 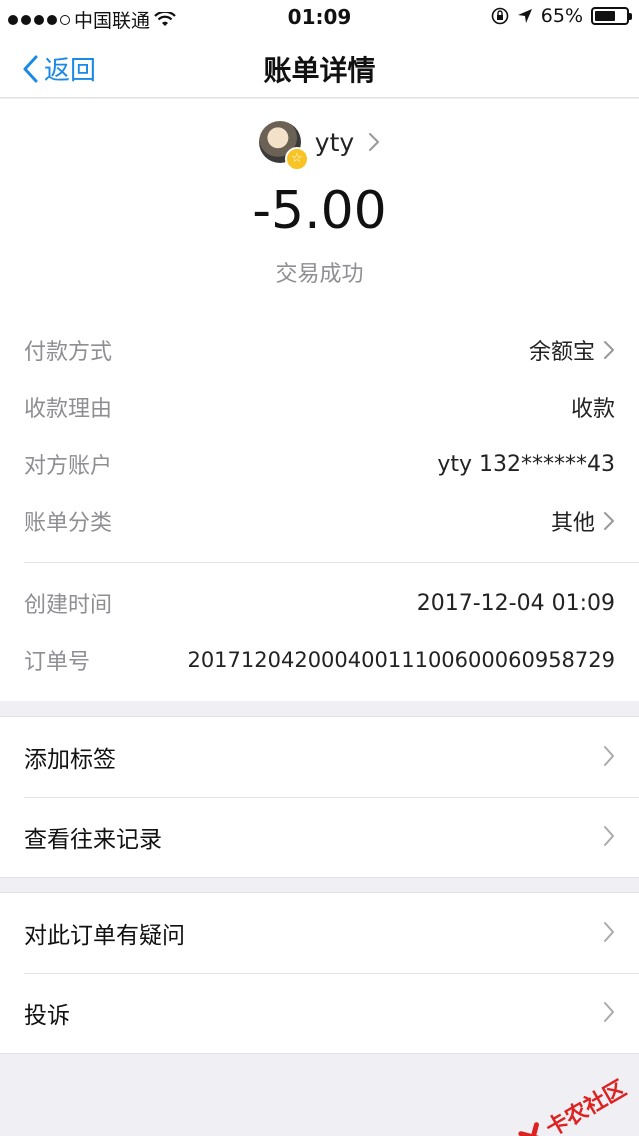 I want to click on battery-percent: 65%, so click(x=561, y=16).